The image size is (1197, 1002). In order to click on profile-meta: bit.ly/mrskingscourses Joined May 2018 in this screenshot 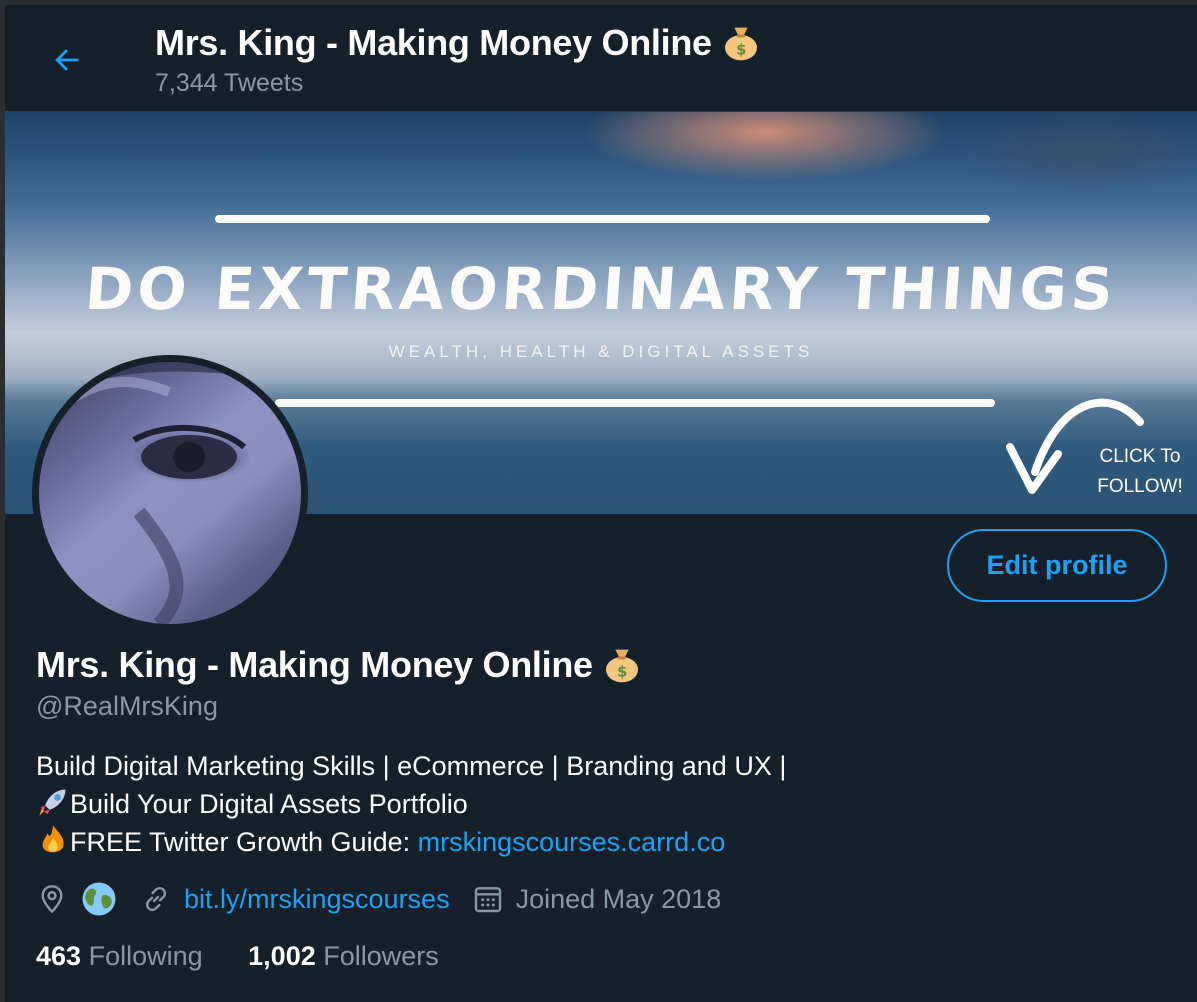, I will do `click(389, 899)`.